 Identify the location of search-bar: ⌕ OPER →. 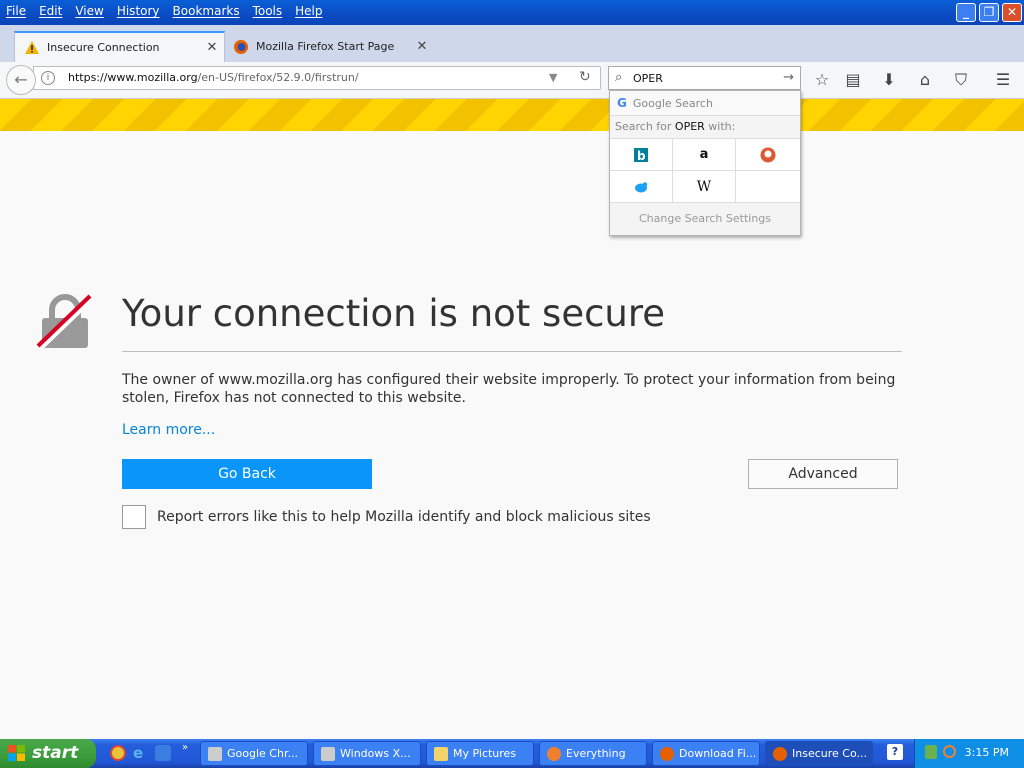
(704, 78).